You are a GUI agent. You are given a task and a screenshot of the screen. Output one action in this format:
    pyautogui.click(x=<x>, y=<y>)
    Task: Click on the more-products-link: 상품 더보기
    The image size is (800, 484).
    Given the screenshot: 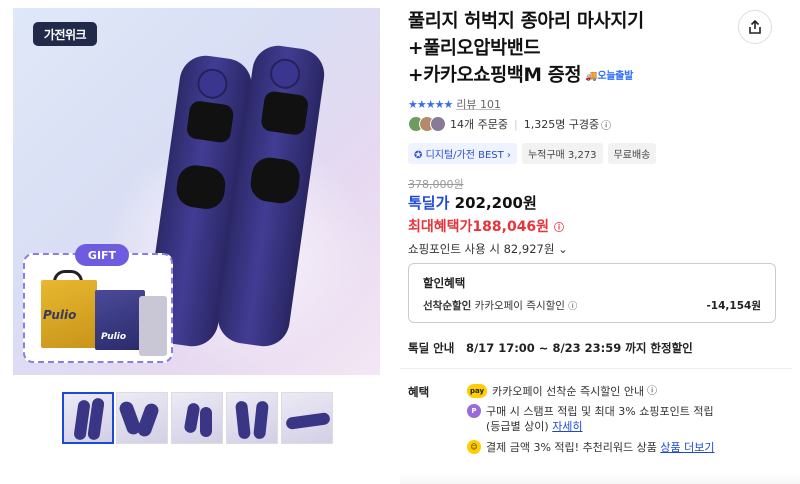 What is the action you would take?
    pyautogui.click(x=687, y=447)
    